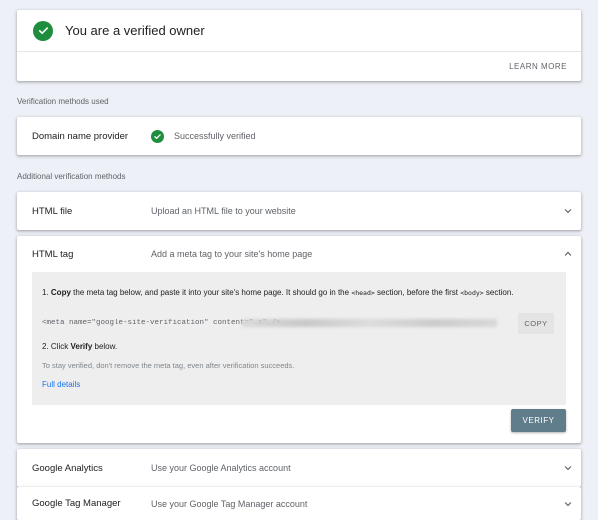 The width and height of the screenshot is (598, 520). What do you see at coordinates (568, 254) in the screenshot?
I see `chevron-up-icon` at bounding box center [568, 254].